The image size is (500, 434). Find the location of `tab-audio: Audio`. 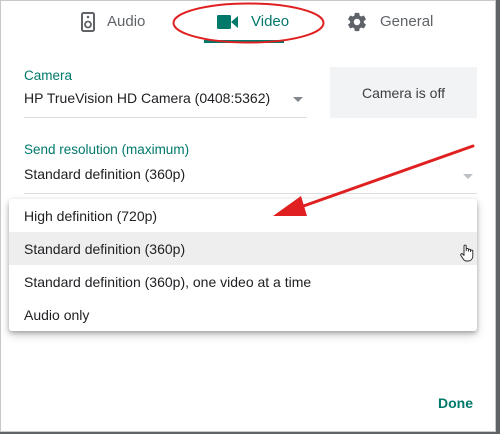

tab-audio: Audio is located at coordinates (113, 21).